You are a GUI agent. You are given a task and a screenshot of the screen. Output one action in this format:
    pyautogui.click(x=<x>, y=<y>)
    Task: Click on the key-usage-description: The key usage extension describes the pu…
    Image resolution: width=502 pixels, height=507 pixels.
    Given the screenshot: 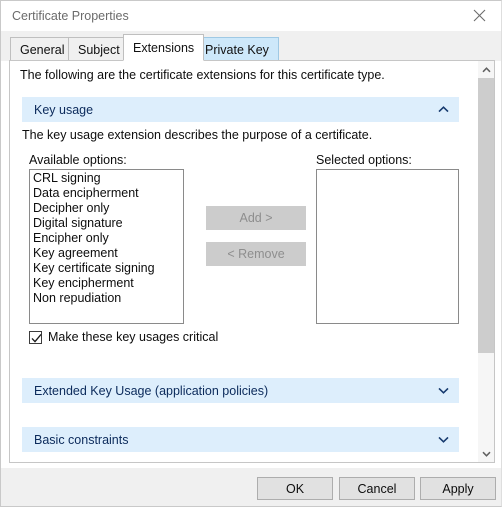 What is the action you would take?
    pyautogui.click(x=197, y=135)
    